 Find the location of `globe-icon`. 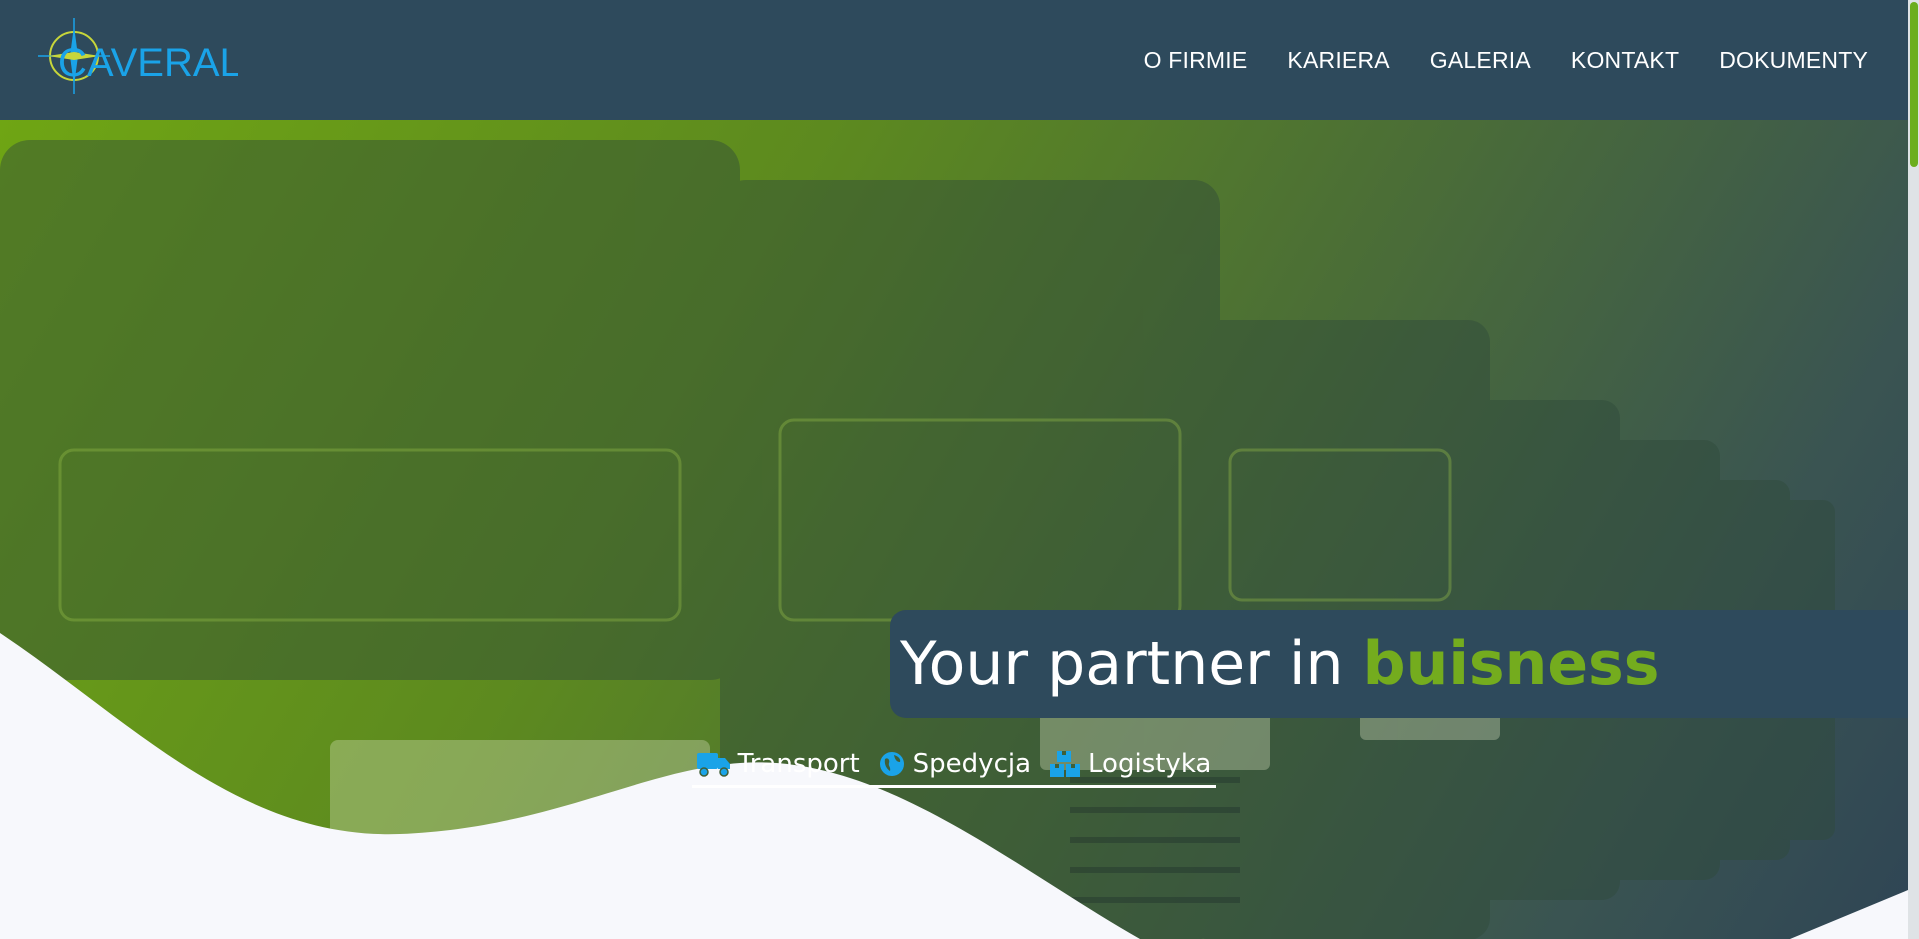

globe-icon is located at coordinates (892, 764).